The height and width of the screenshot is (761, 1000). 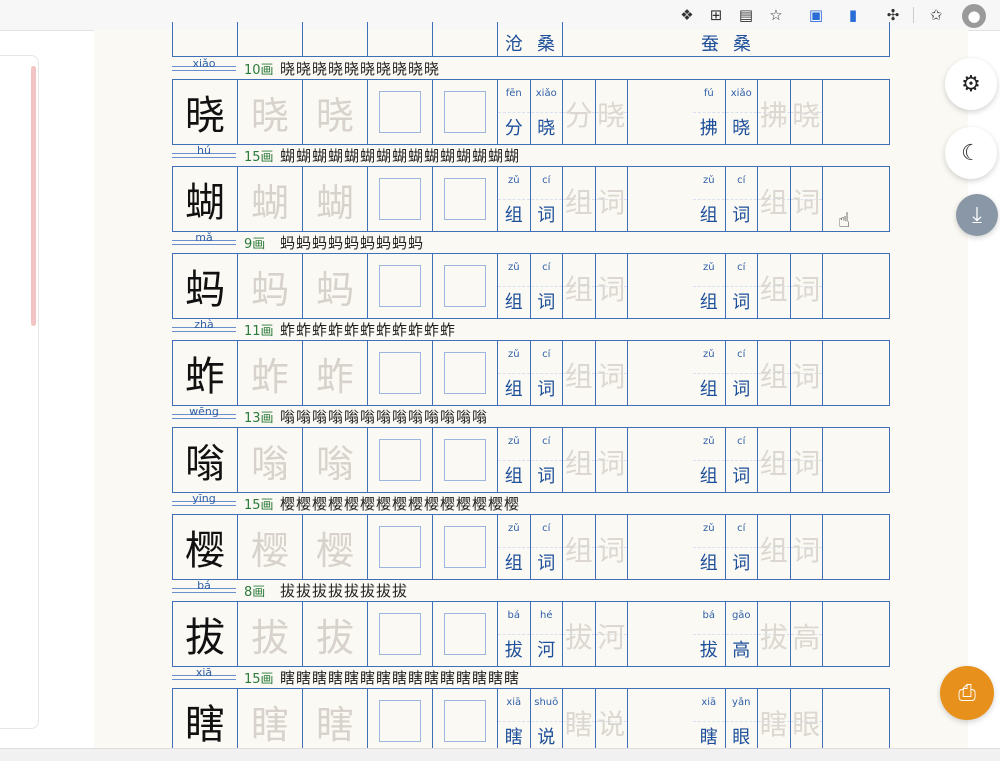 What do you see at coordinates (531, 199) in the screenshot?
I see `char-practice-row: 蝴蝴蝴 zǔ 组 cí 词组词 zǔ 组 cí 词组词` at bounding box center [531, 199].